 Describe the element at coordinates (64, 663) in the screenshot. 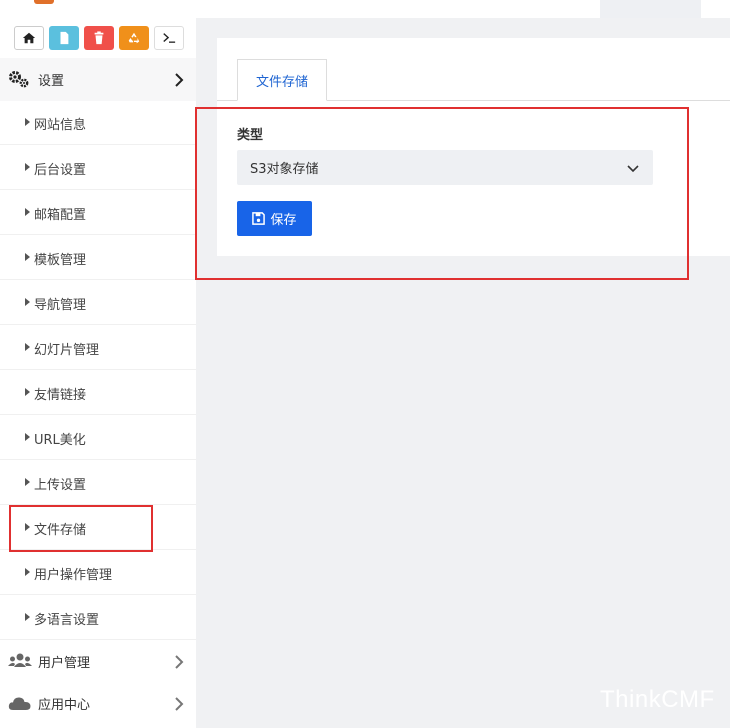

I see `menu-user-management-label: 用户管理` at that location.